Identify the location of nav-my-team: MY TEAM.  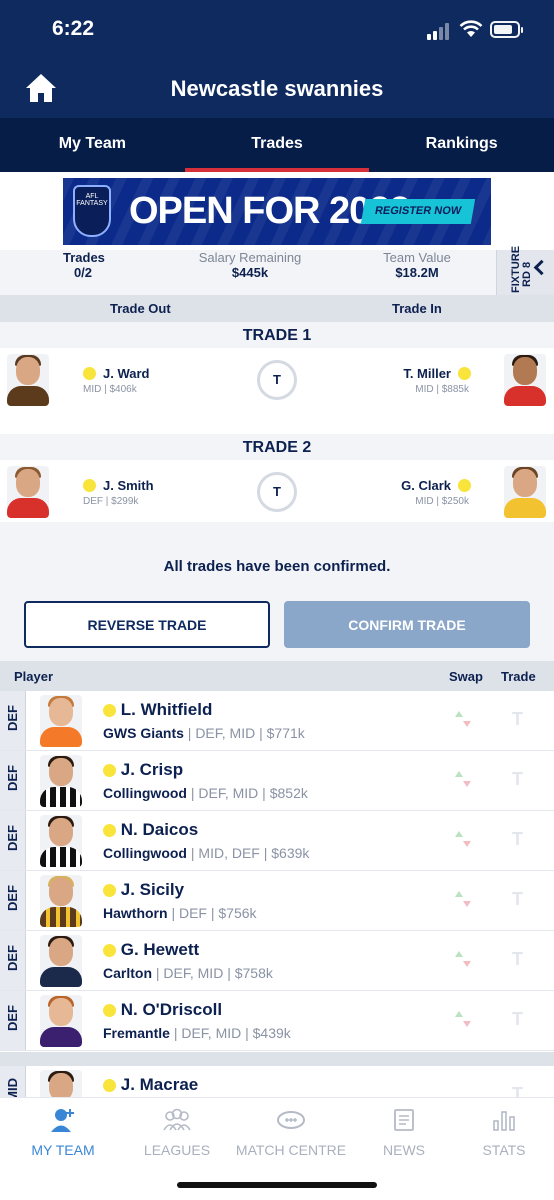
(63, 1132).